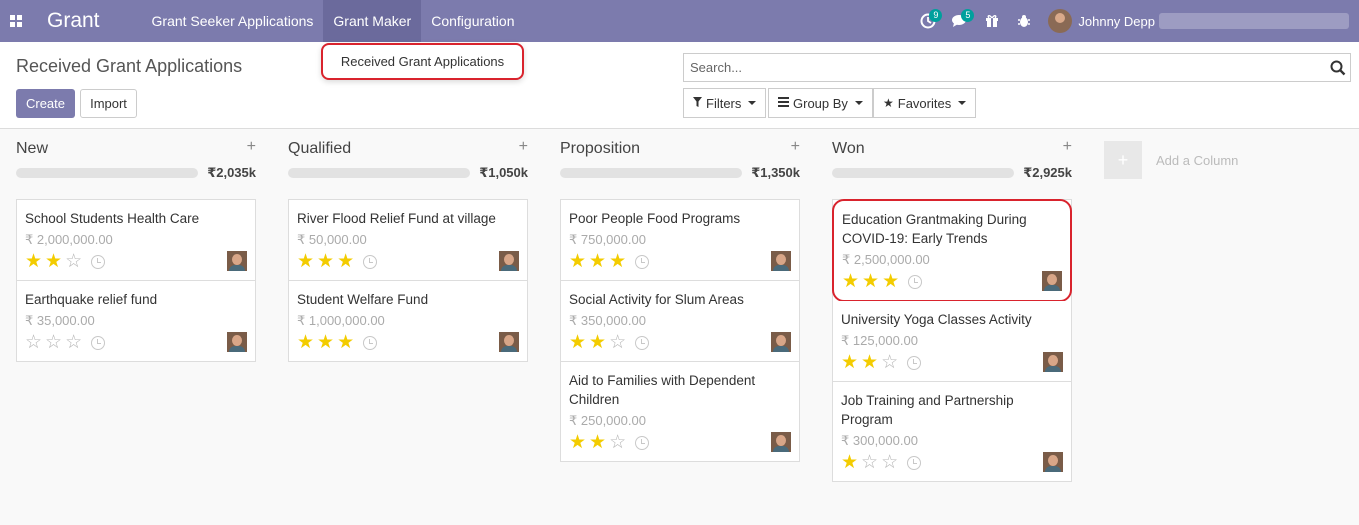  What do you see at coordinates (136, 321) in the screenshot?
I see `kanban-card: Earthquake relief fund ₹ 35,000.00 ☆ ☆ ☆` at bounding box center [136, 321].